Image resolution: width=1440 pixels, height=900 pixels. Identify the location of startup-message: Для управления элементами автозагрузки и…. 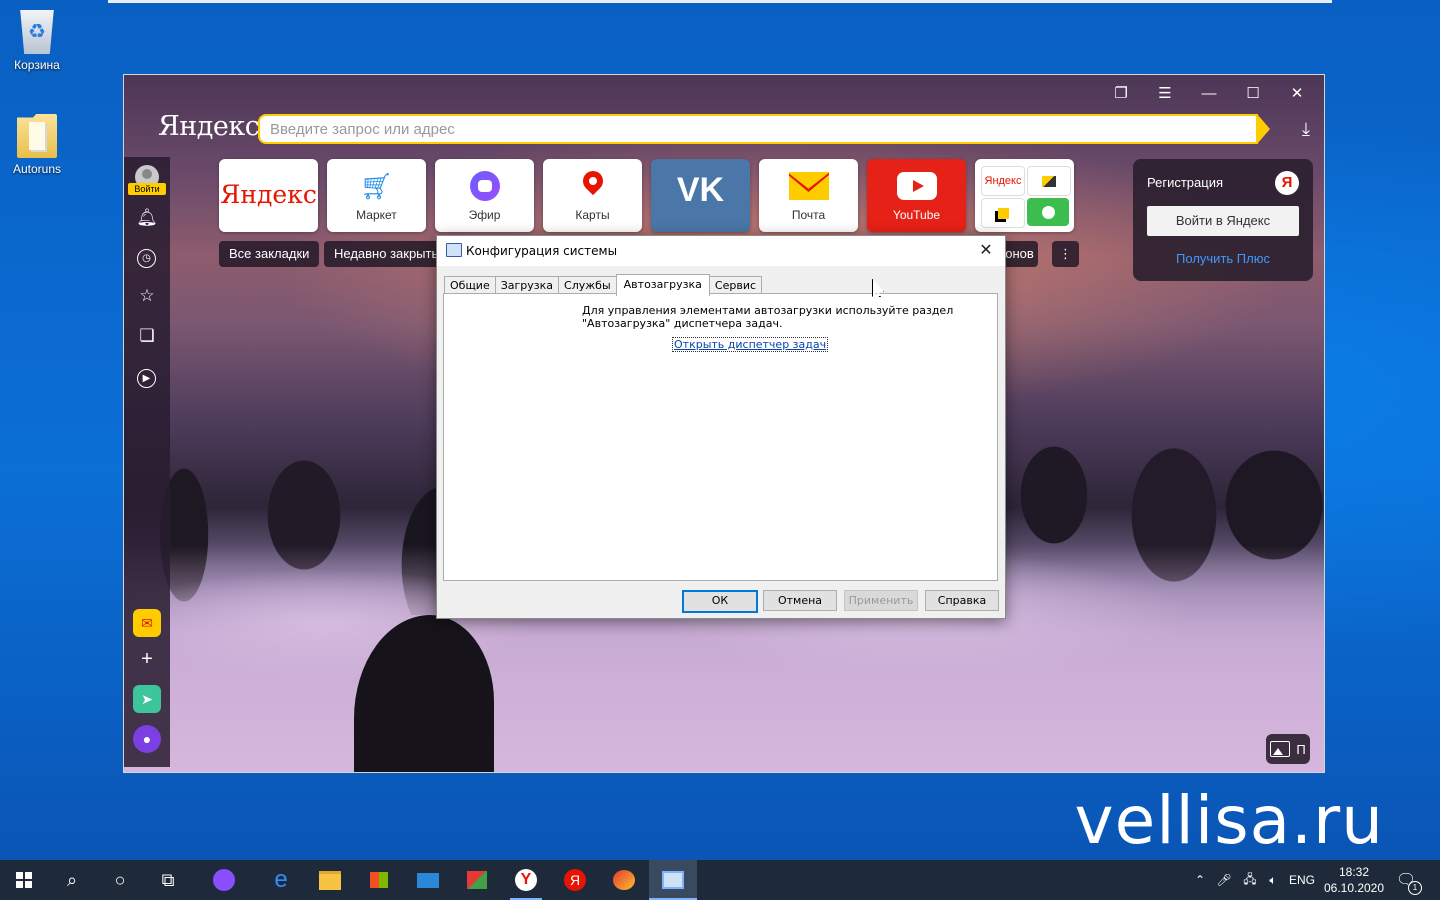
(768, 317).